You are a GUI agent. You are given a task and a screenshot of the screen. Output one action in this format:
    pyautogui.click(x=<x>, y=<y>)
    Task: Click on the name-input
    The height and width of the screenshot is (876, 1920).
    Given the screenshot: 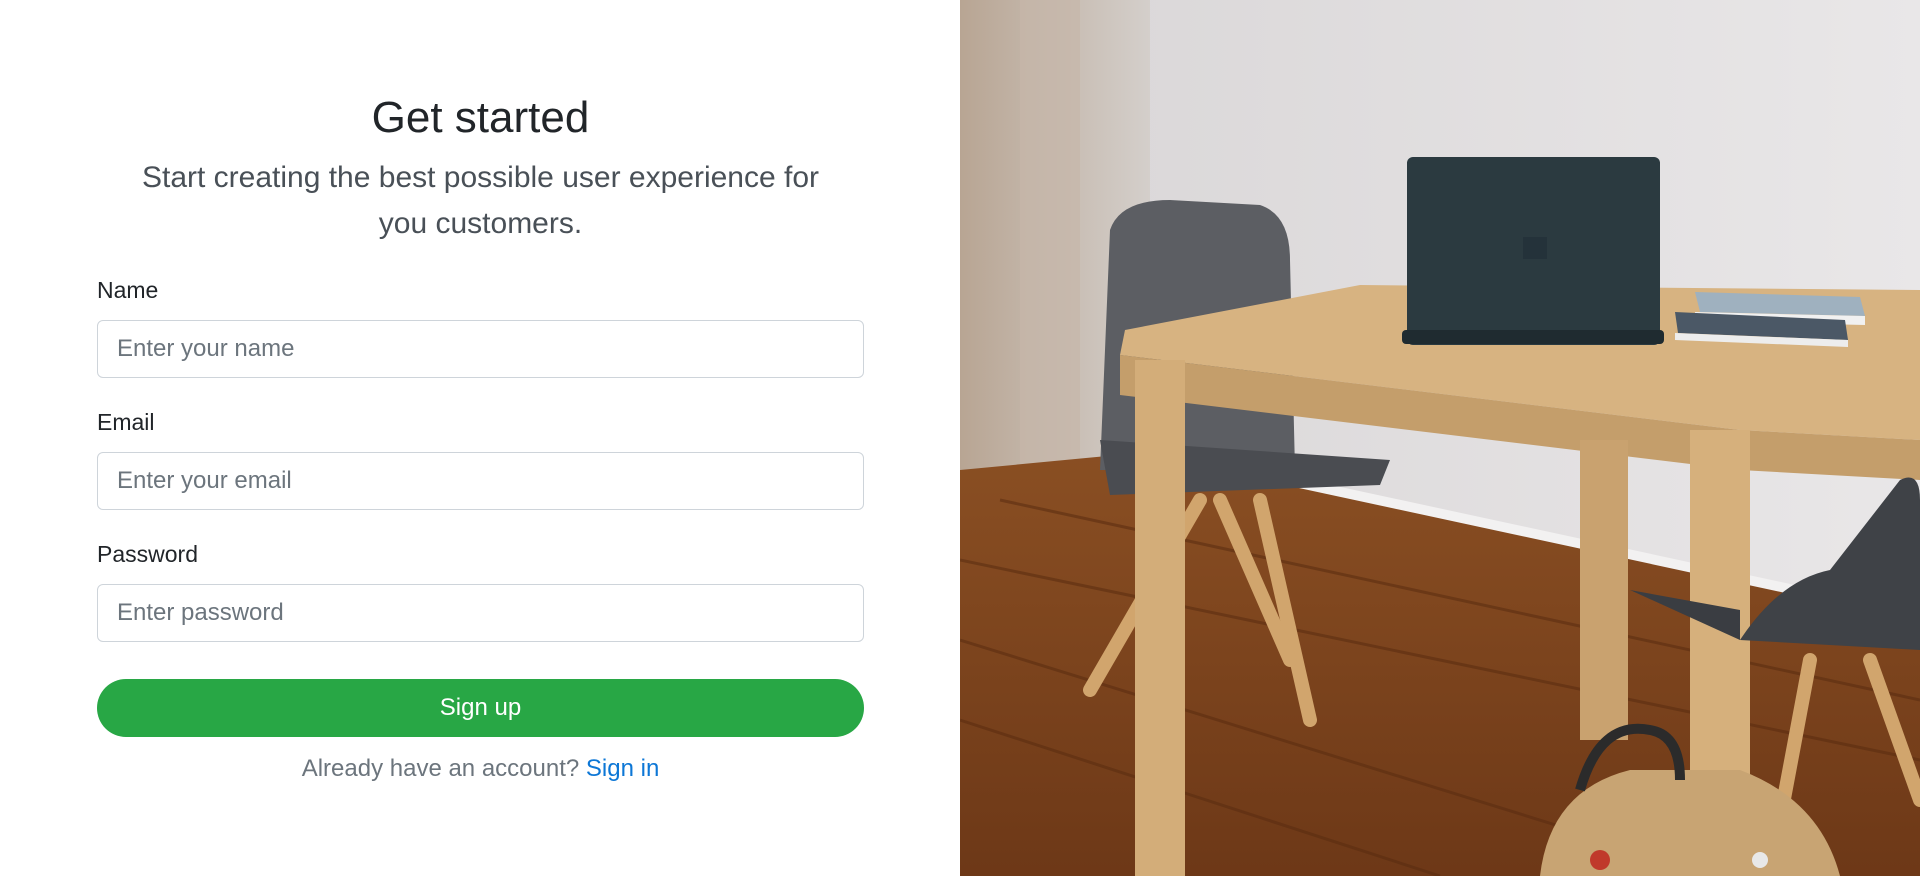 What is the action you would take?
    pyautogui.click(x=480, y=349)
    